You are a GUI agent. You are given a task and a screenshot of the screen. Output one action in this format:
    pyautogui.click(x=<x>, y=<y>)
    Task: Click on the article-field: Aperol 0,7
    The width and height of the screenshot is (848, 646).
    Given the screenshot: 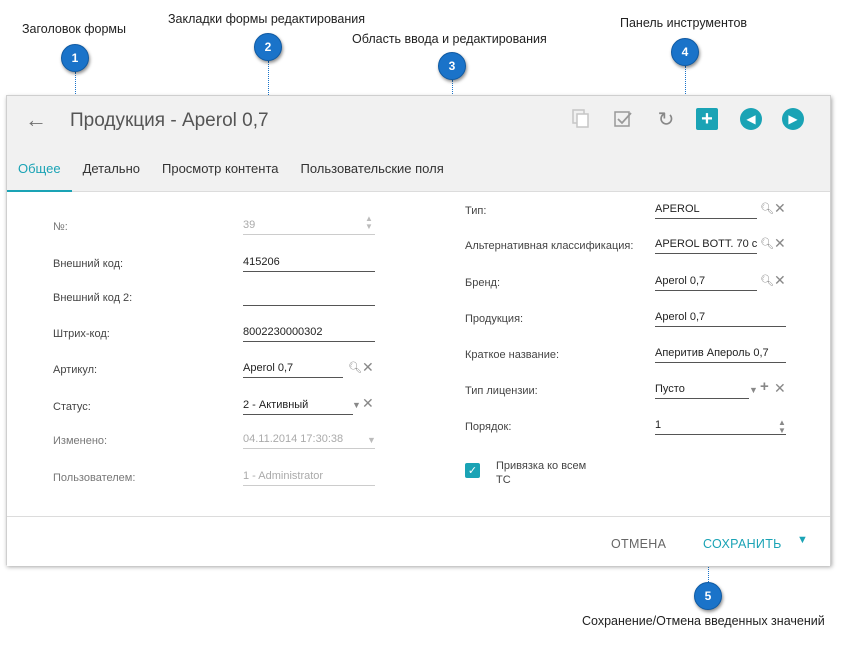 What is the action you would take?
    pyautogui.click(x=293, y=369)
    